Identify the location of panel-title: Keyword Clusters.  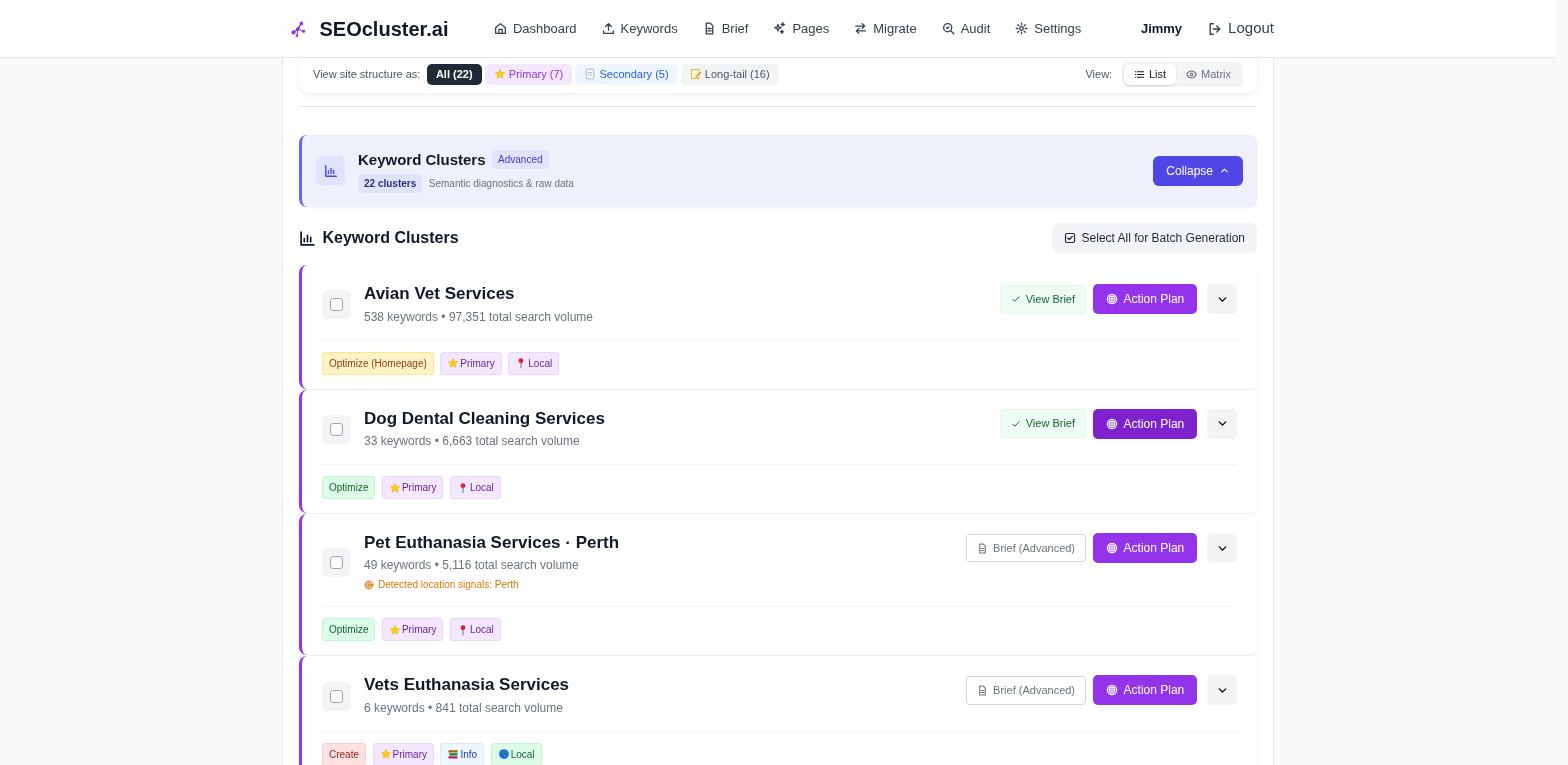
(422, 159).